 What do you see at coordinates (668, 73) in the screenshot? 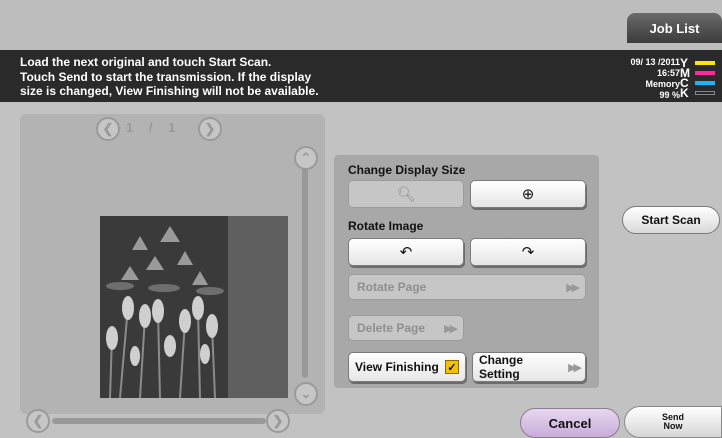
I see `status-time: 16:57` at bounding box center [668, 73].